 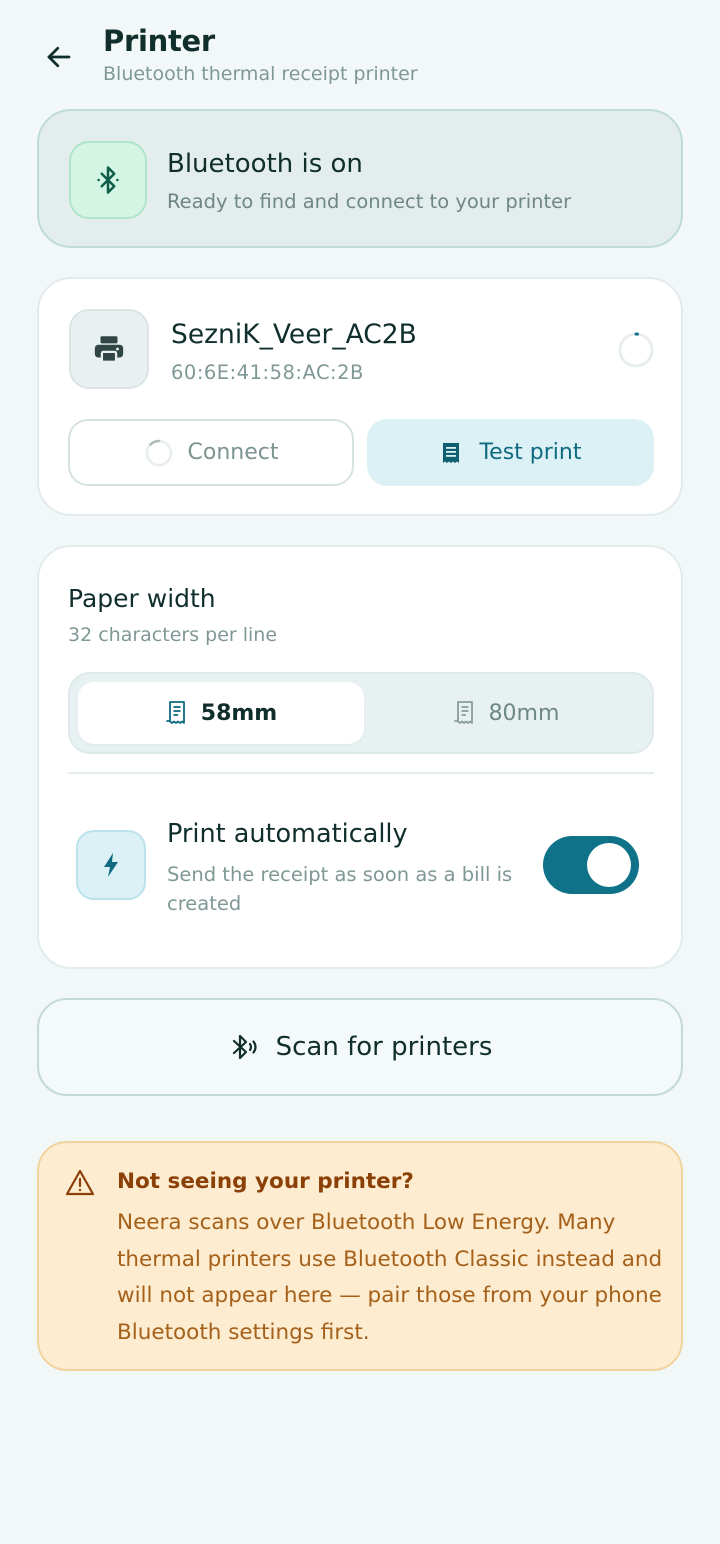 I want to click on arrow-left-icon, so click(x=59, y=57).